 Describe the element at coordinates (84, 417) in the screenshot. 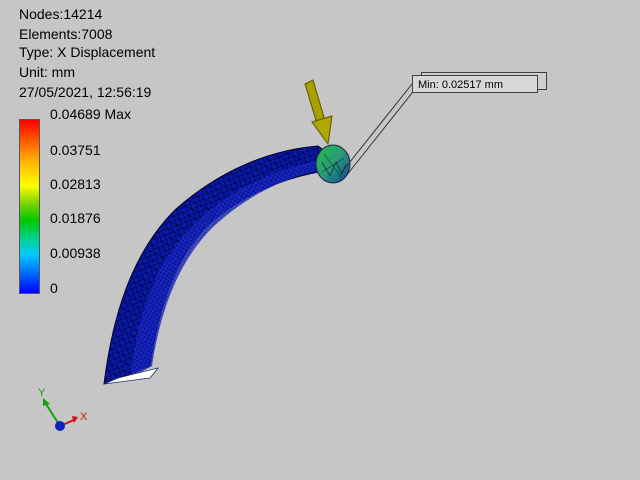

I see `triad-x-label: X` at that location.